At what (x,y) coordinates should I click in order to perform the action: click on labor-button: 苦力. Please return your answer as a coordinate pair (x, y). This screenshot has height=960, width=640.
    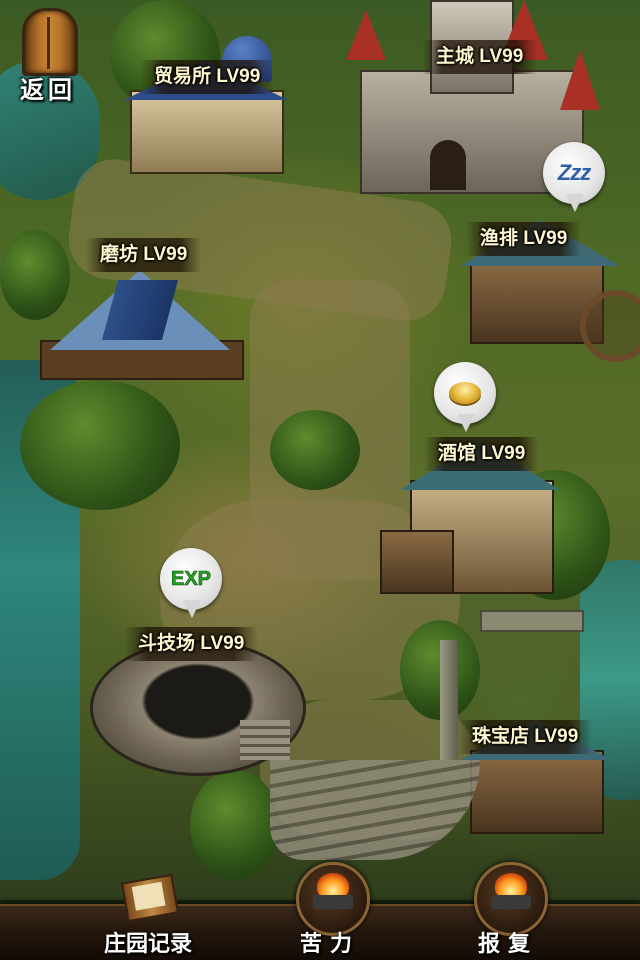
    Looking at the image, I should click on (330, 911).